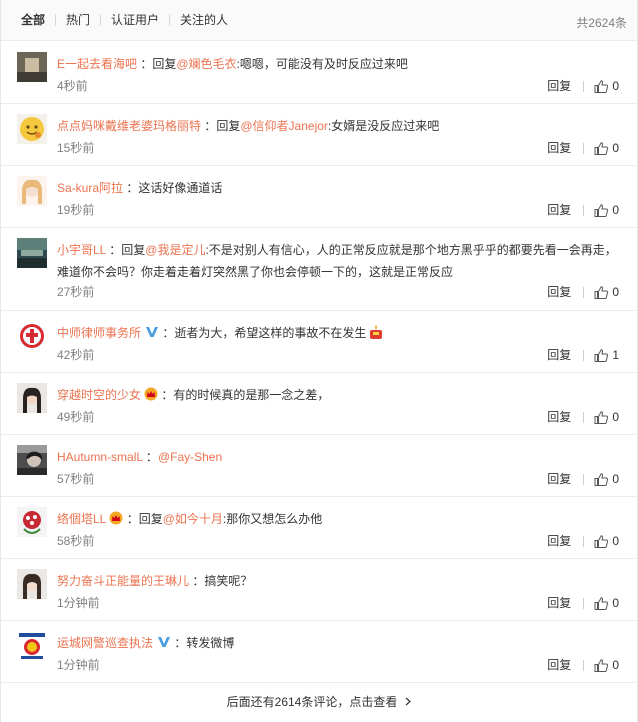 This screenshot has height=722, width=638. What do you see at coordinates (76, 148) in the screenshot?
I see `comment-time: 15秒前` at bounding box center [76, 148].